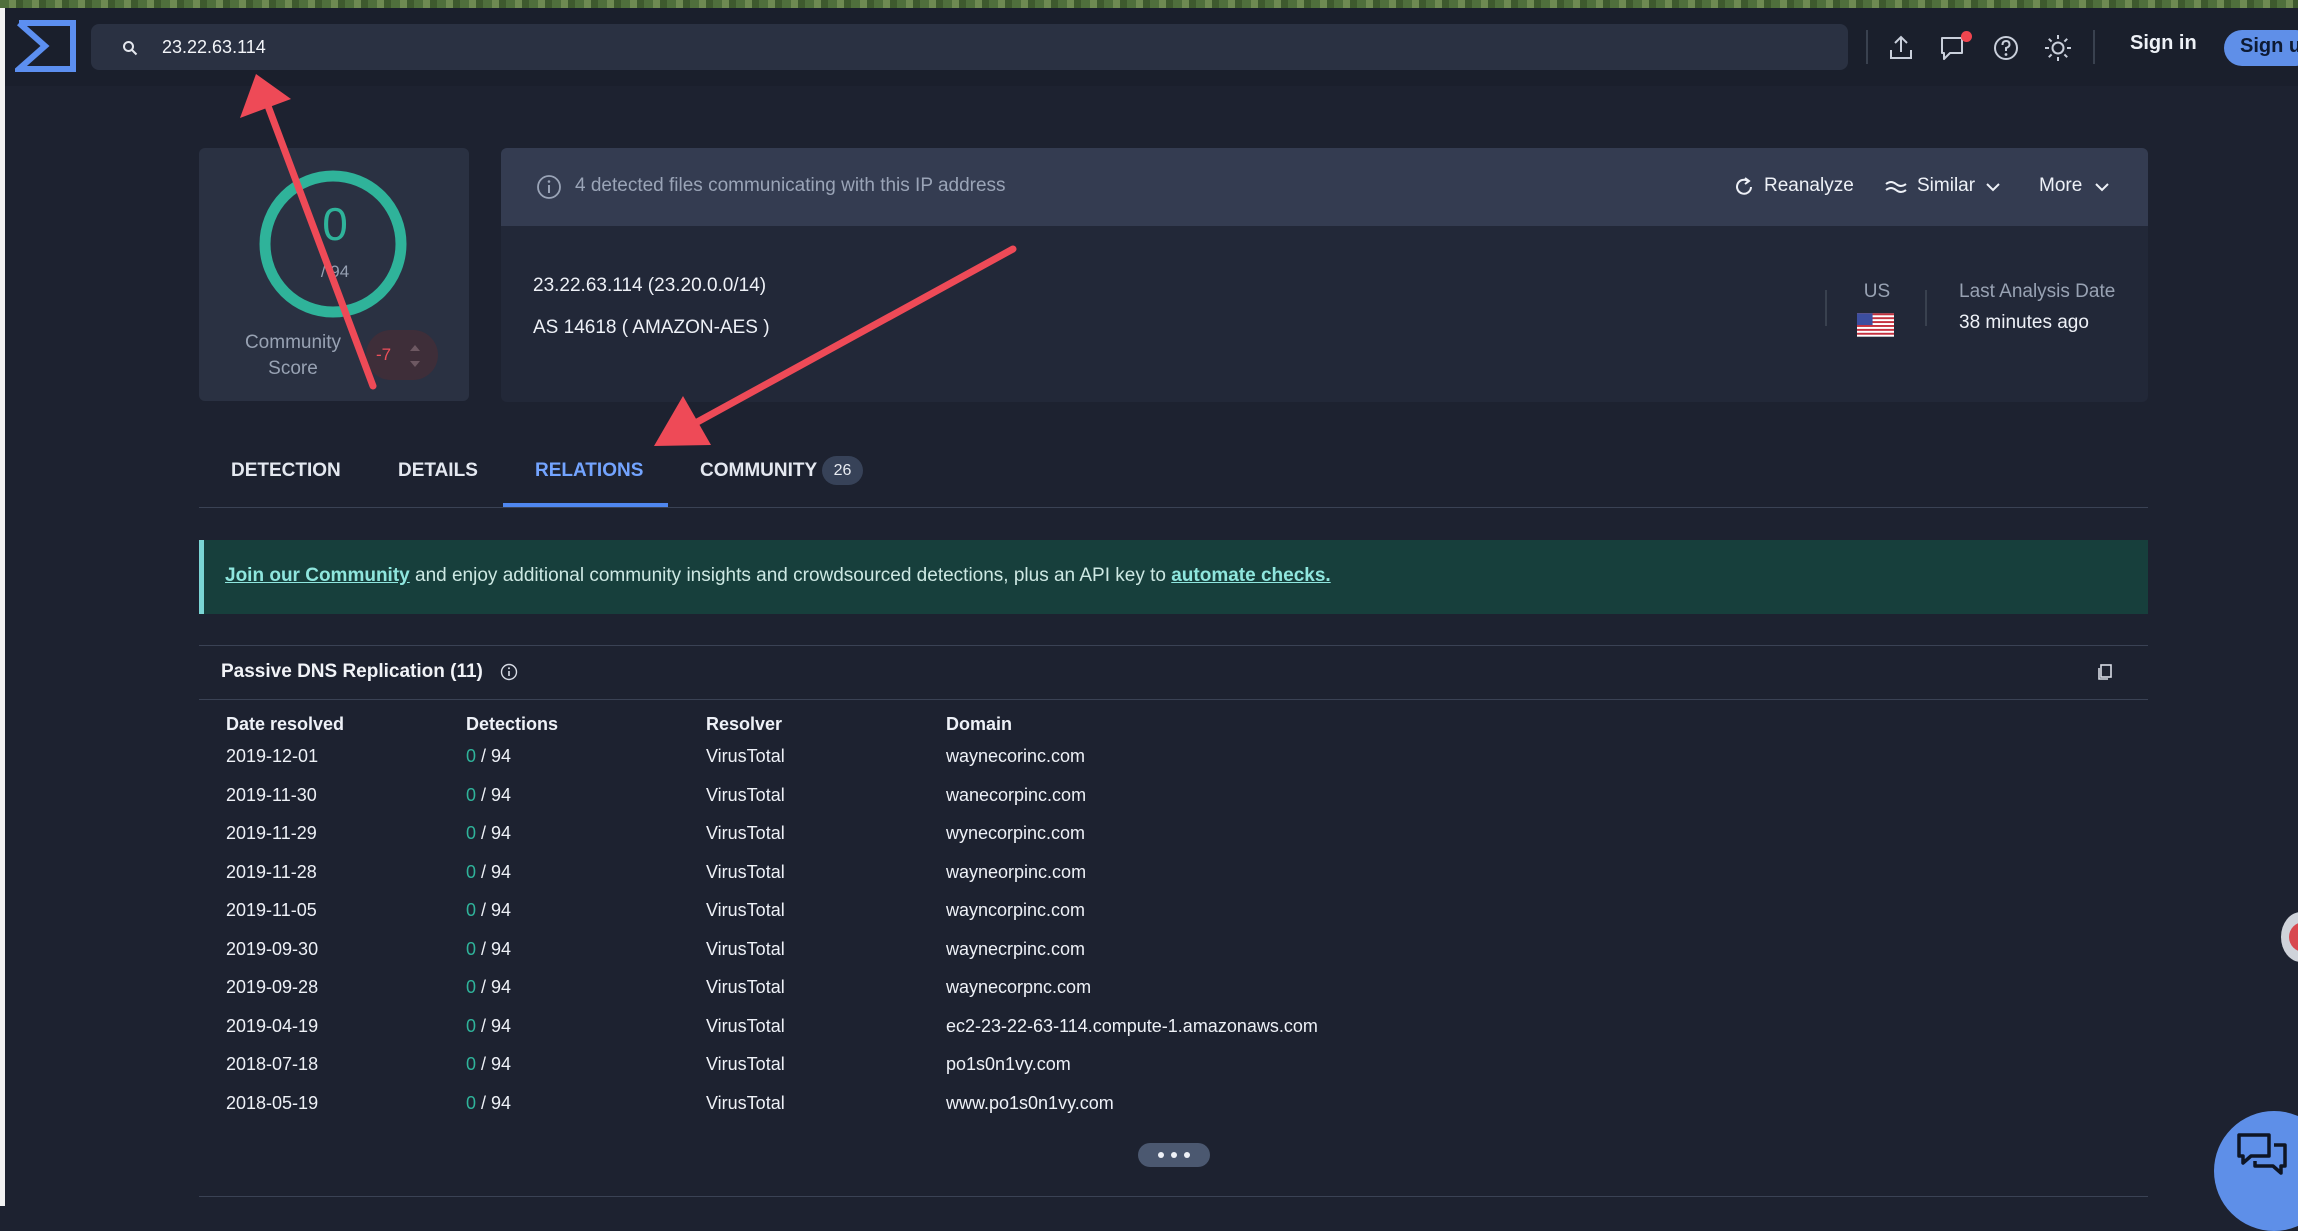 The height and width of the screenshot is (1231, 2298). Describe the element at coordinates (1016, 872) in the screenshot. I see `domain-cell: wayneorpinc.com` at that location.